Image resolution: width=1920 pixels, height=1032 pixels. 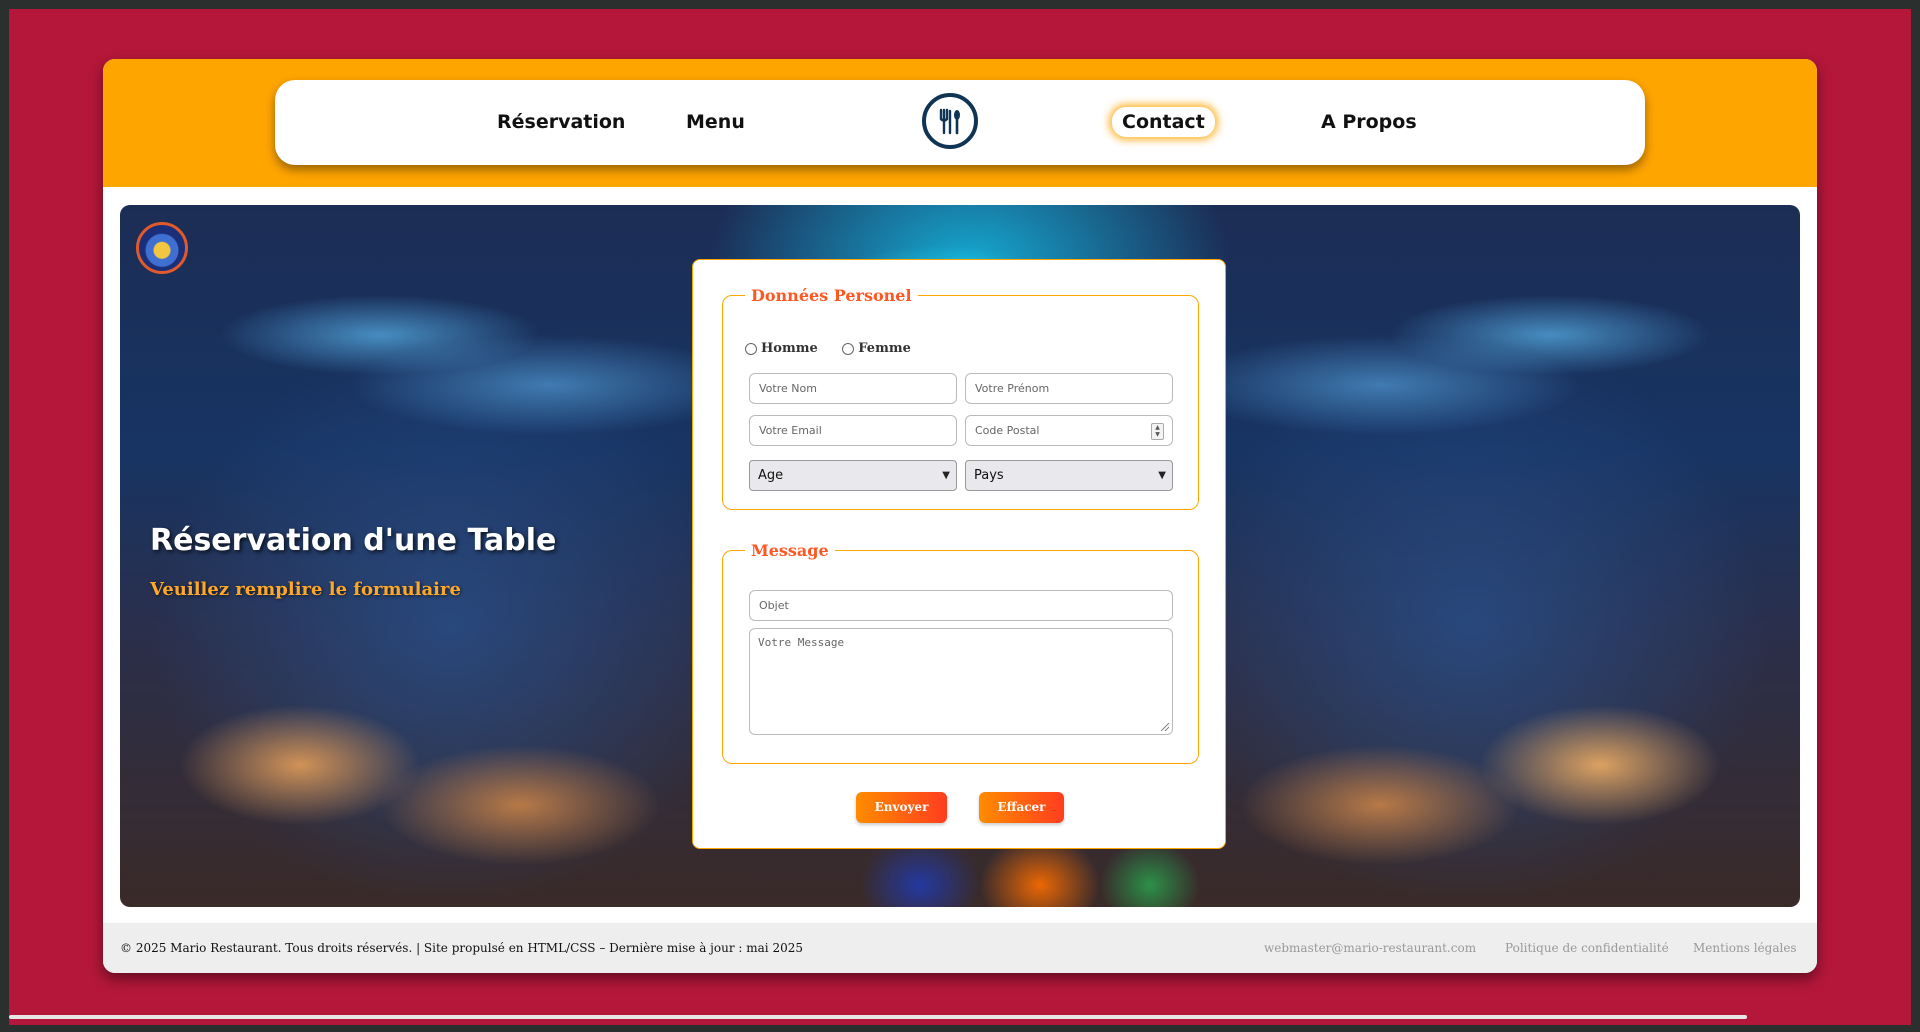 What do you see at coordinates (801, 642) in the screenshot?
I see `message-placeholder: Votre Message` at bounding box center [801, 642].